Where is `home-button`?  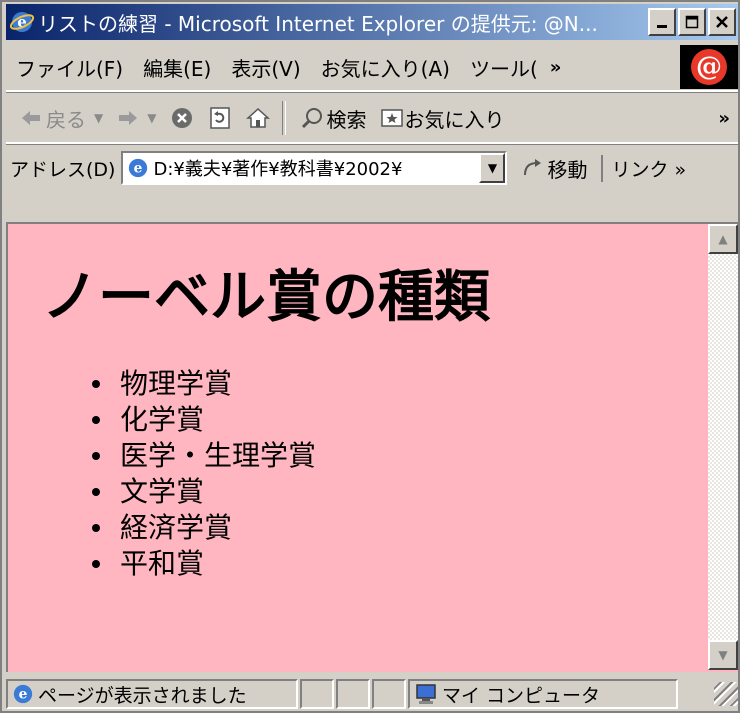 home-button is located at coordinates (258, 118).